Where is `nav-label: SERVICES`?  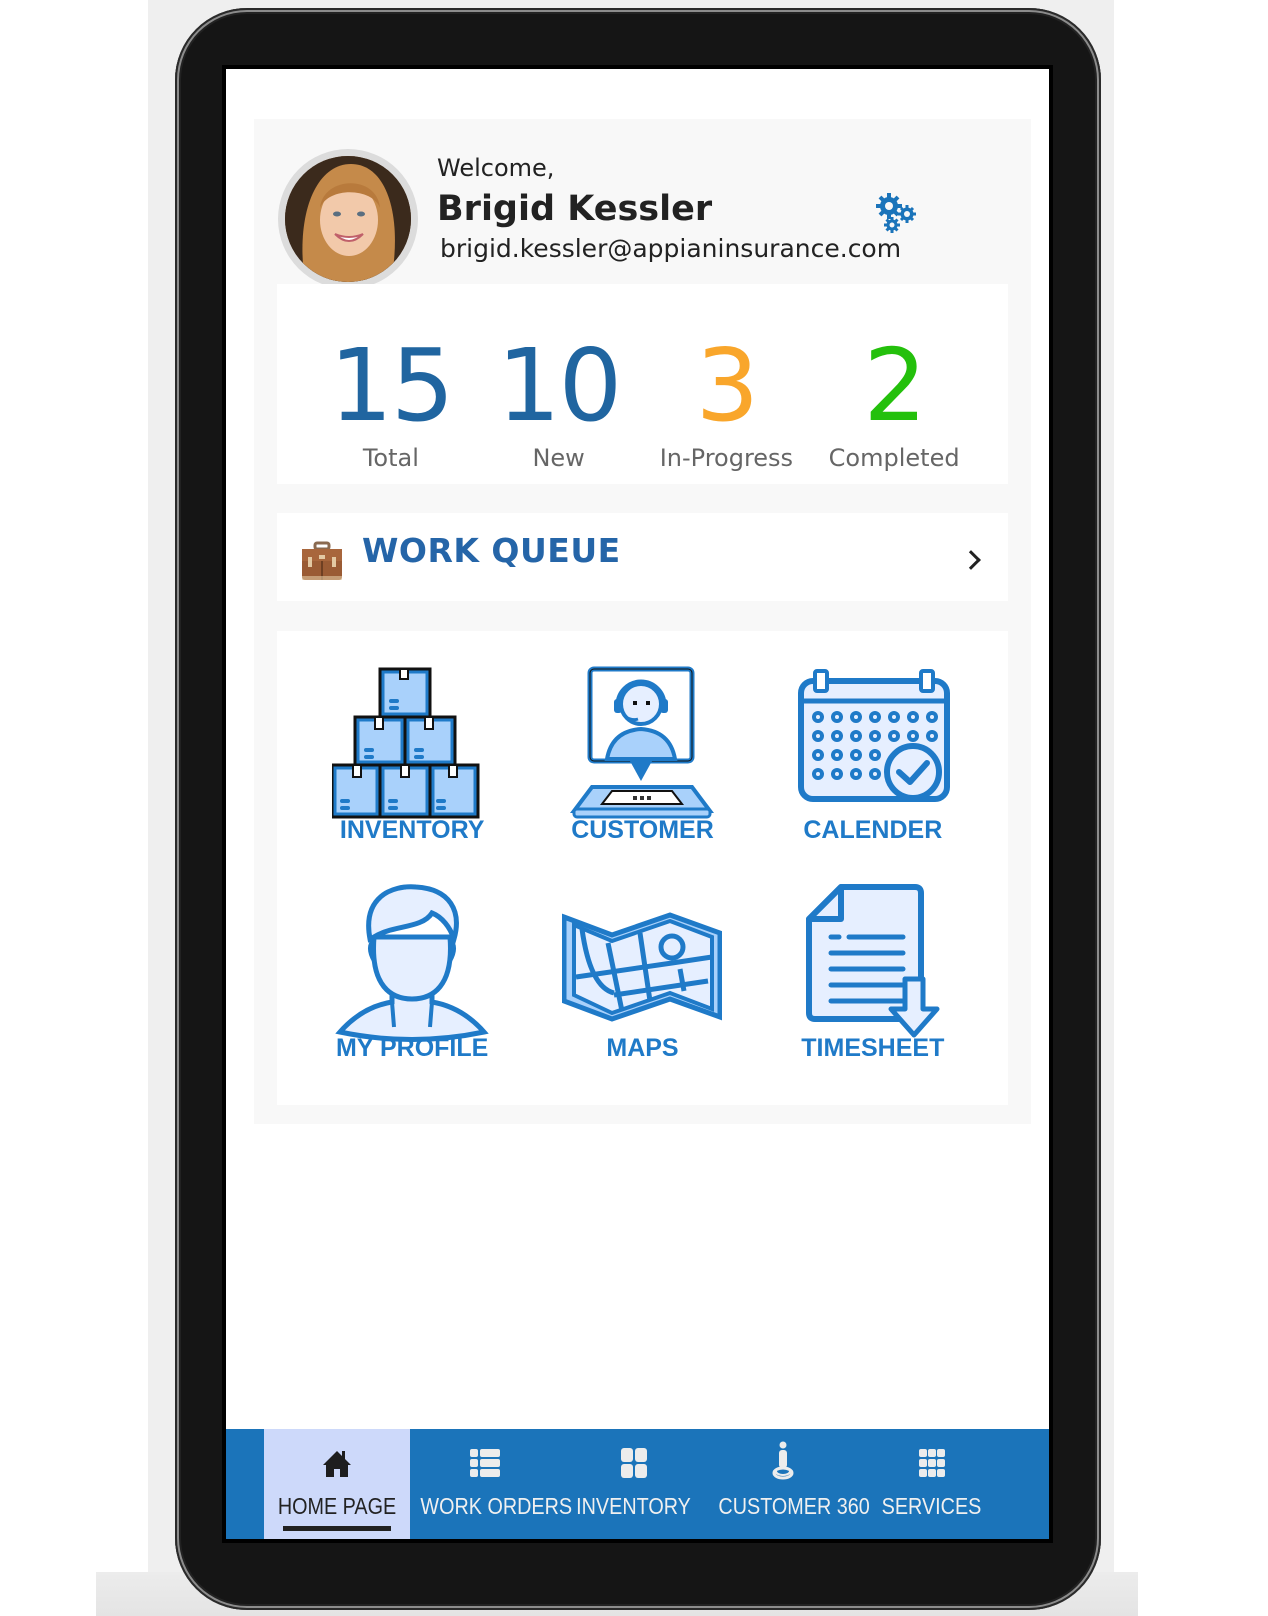 nav-label: SERVICES is located at coordinates (931, 1506).